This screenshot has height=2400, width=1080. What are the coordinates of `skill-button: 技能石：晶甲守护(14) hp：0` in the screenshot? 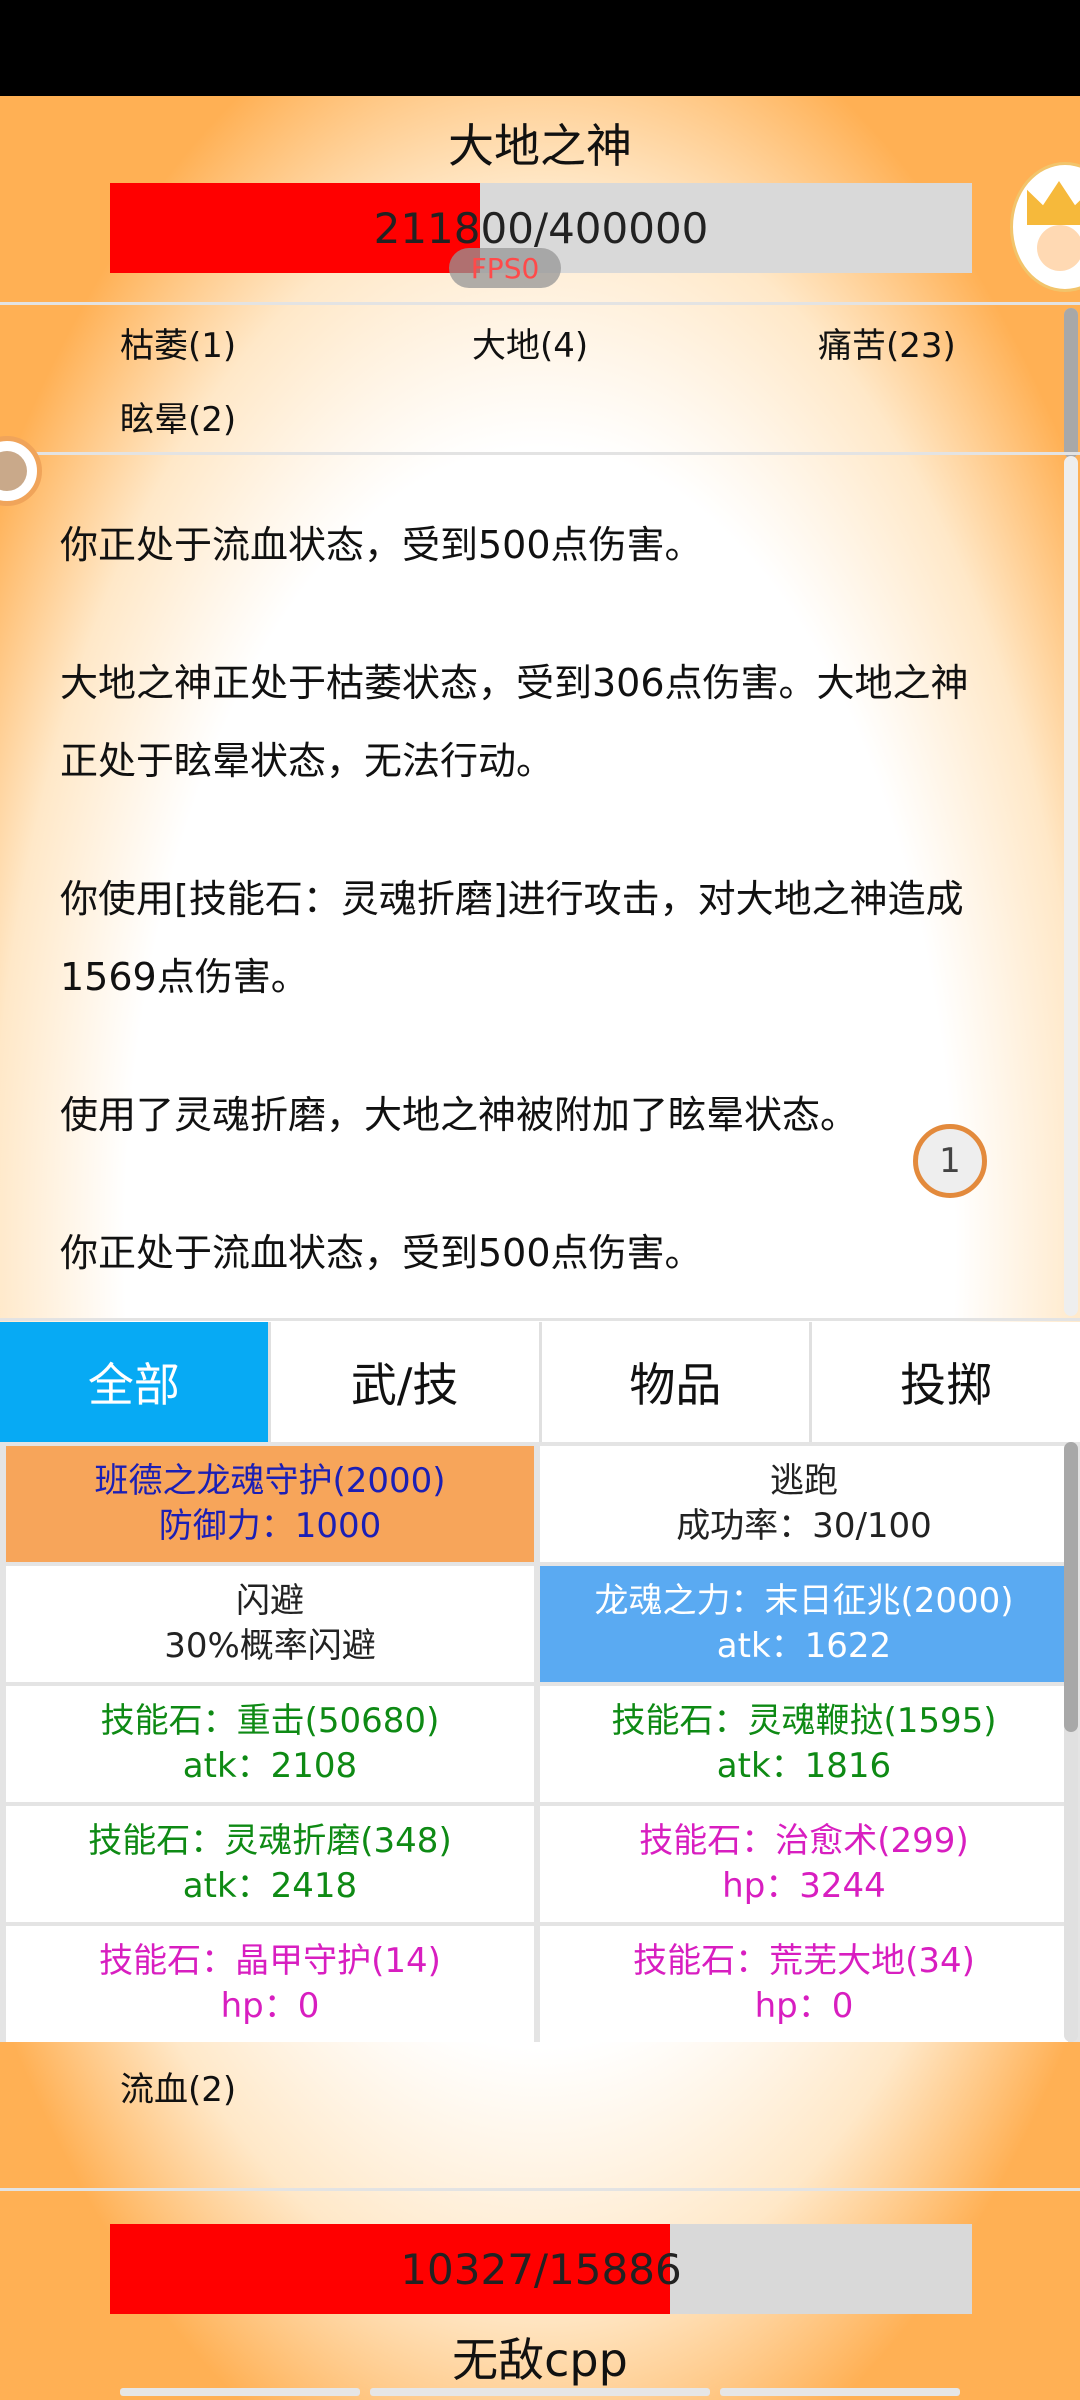 It's located at (270, 1984).